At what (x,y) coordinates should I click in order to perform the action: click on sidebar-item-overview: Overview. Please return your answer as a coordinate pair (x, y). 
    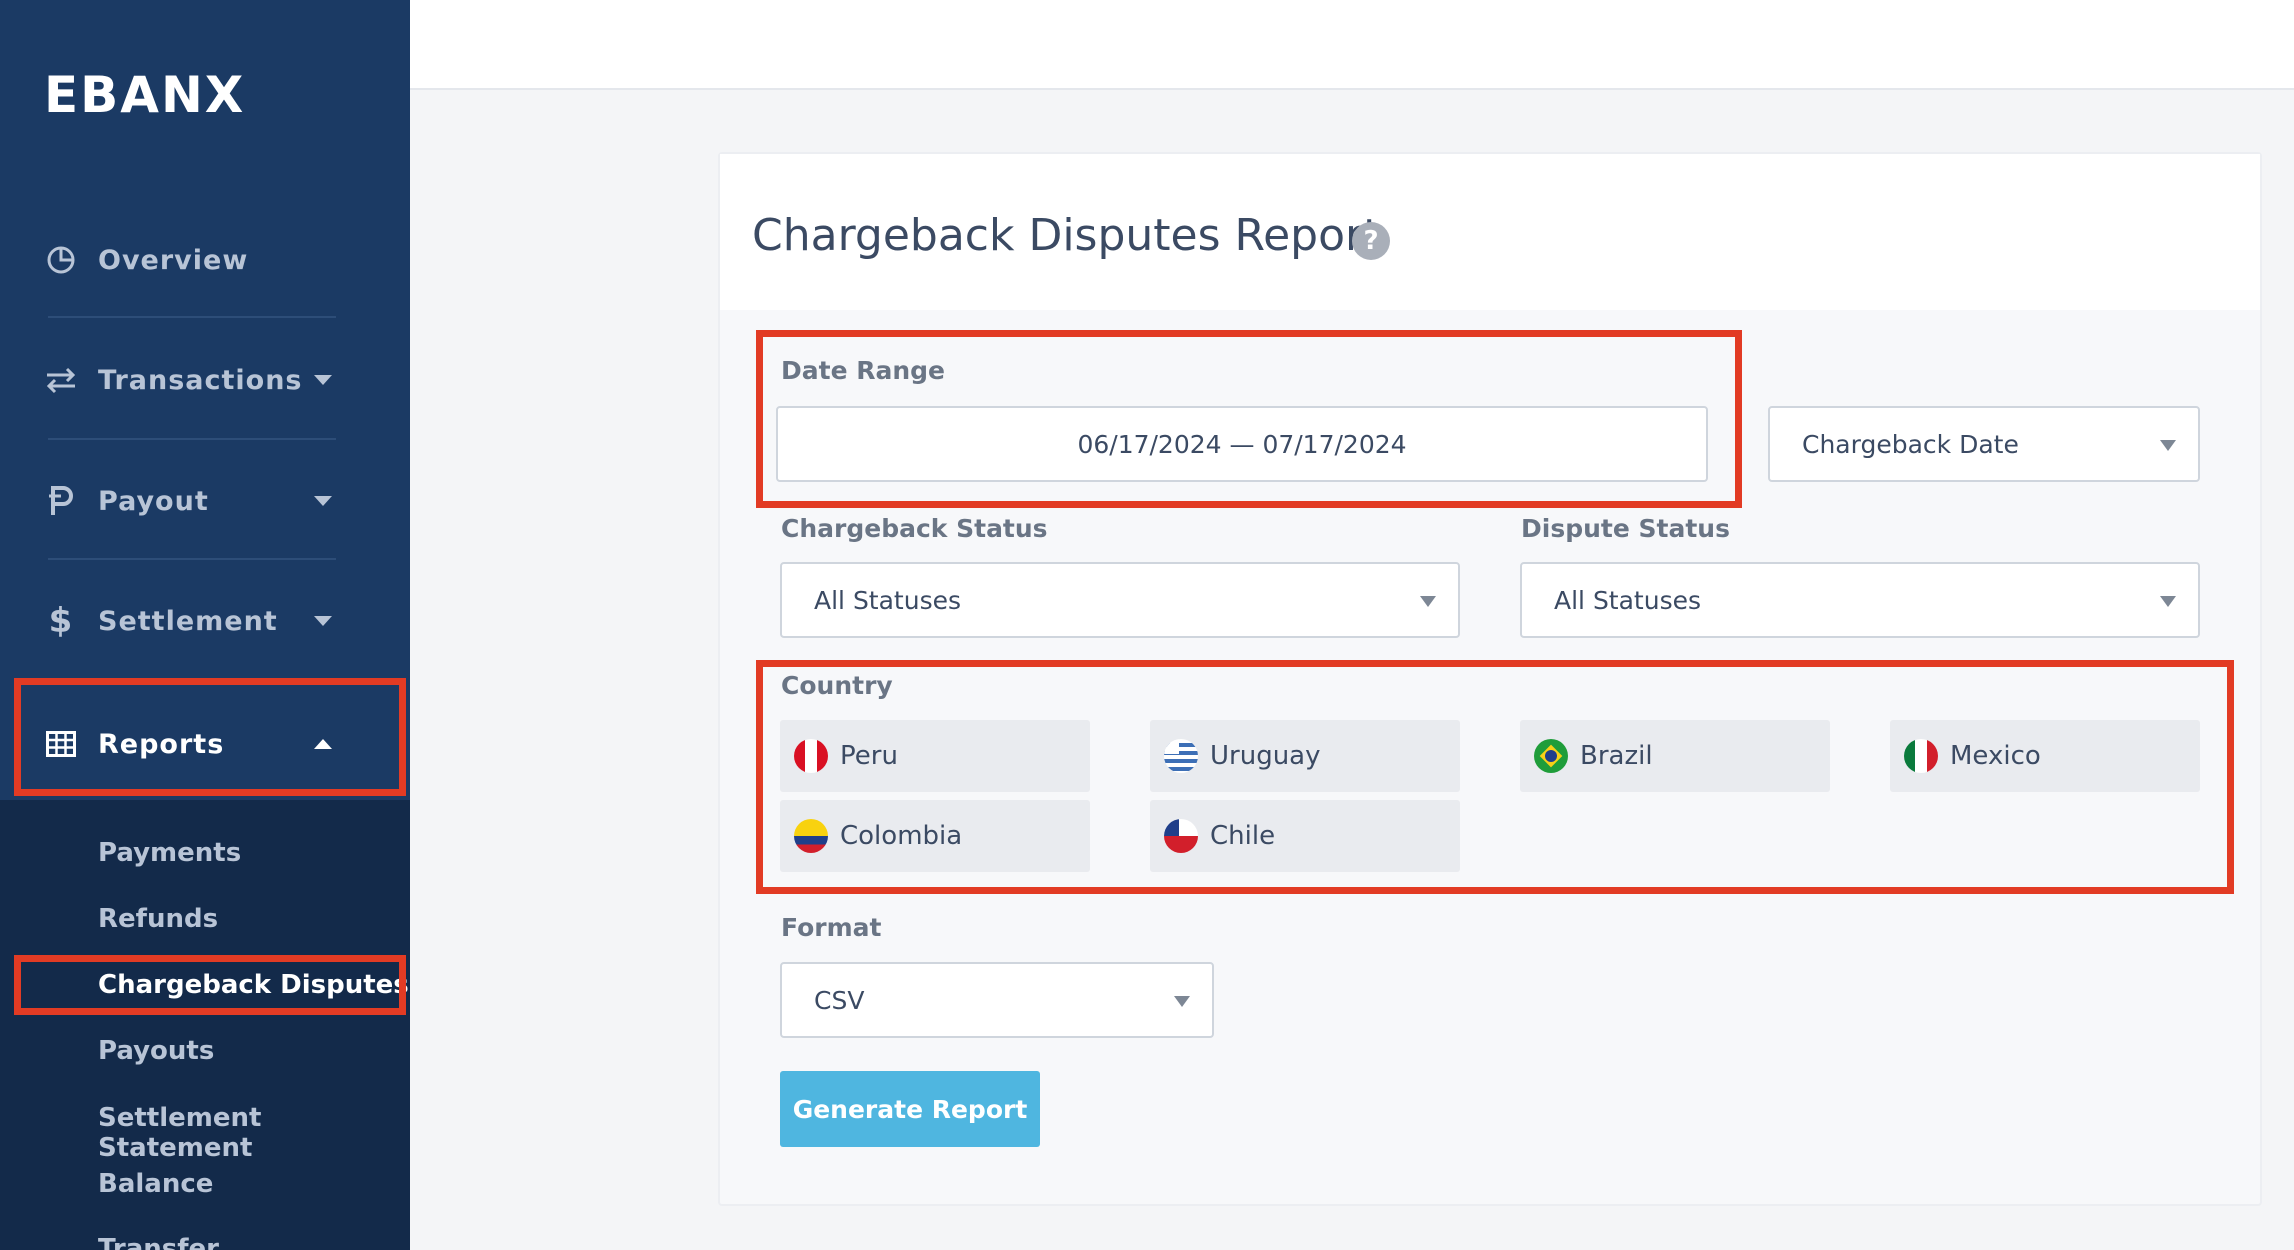
    Looking at the image, I should click on (205, 260).